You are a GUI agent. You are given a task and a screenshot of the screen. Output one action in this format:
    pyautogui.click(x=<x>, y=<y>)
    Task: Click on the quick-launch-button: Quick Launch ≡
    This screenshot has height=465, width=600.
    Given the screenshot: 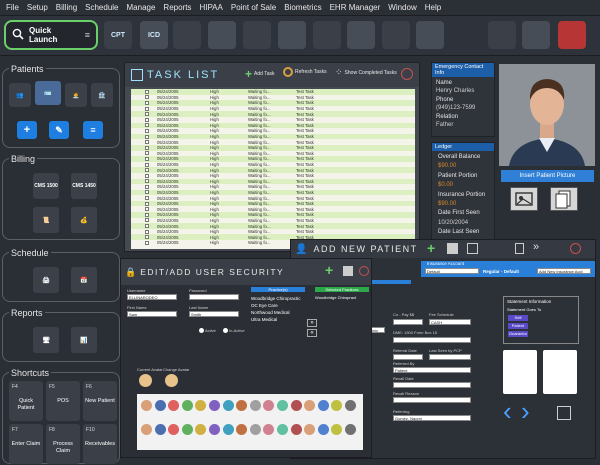 What is the action you would take?
    pyautogui.click(x=51, y=35)
    